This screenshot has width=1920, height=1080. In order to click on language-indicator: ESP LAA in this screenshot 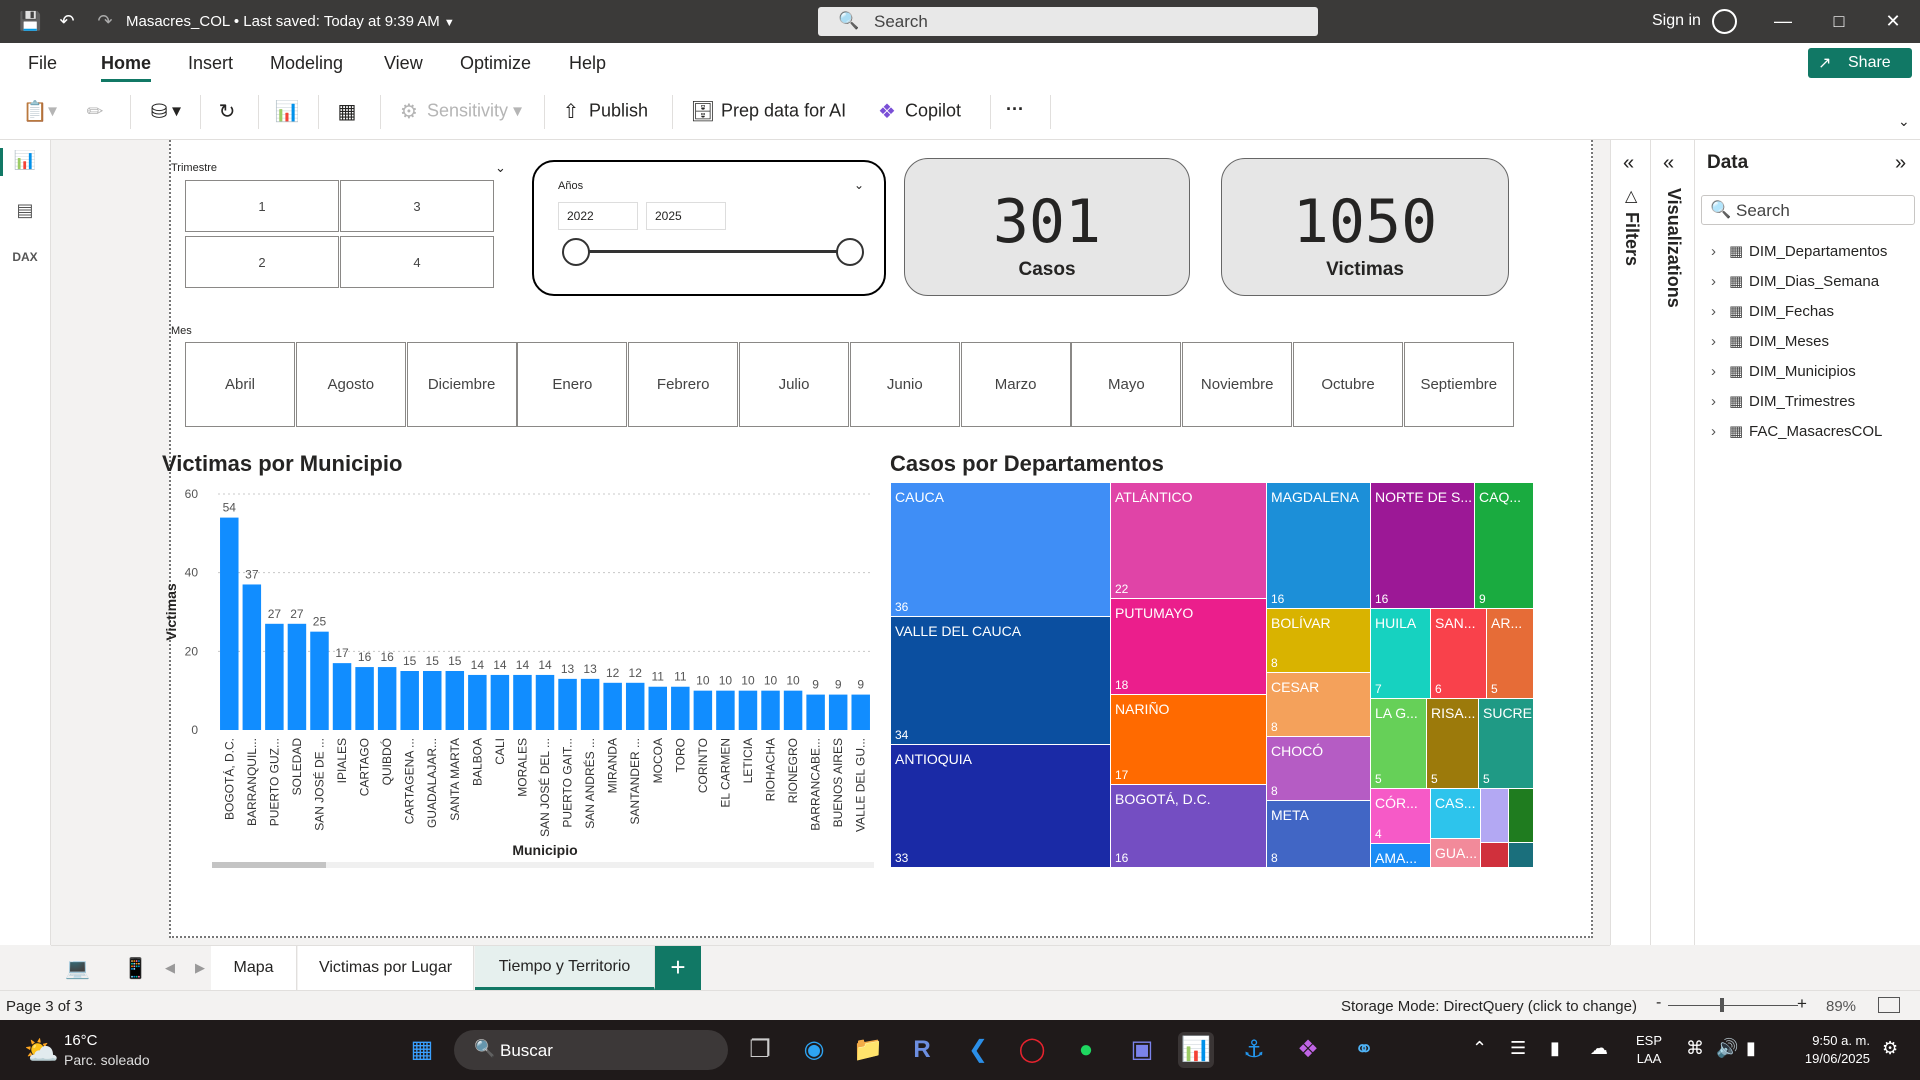, I will do `click(1649, 1050)`.